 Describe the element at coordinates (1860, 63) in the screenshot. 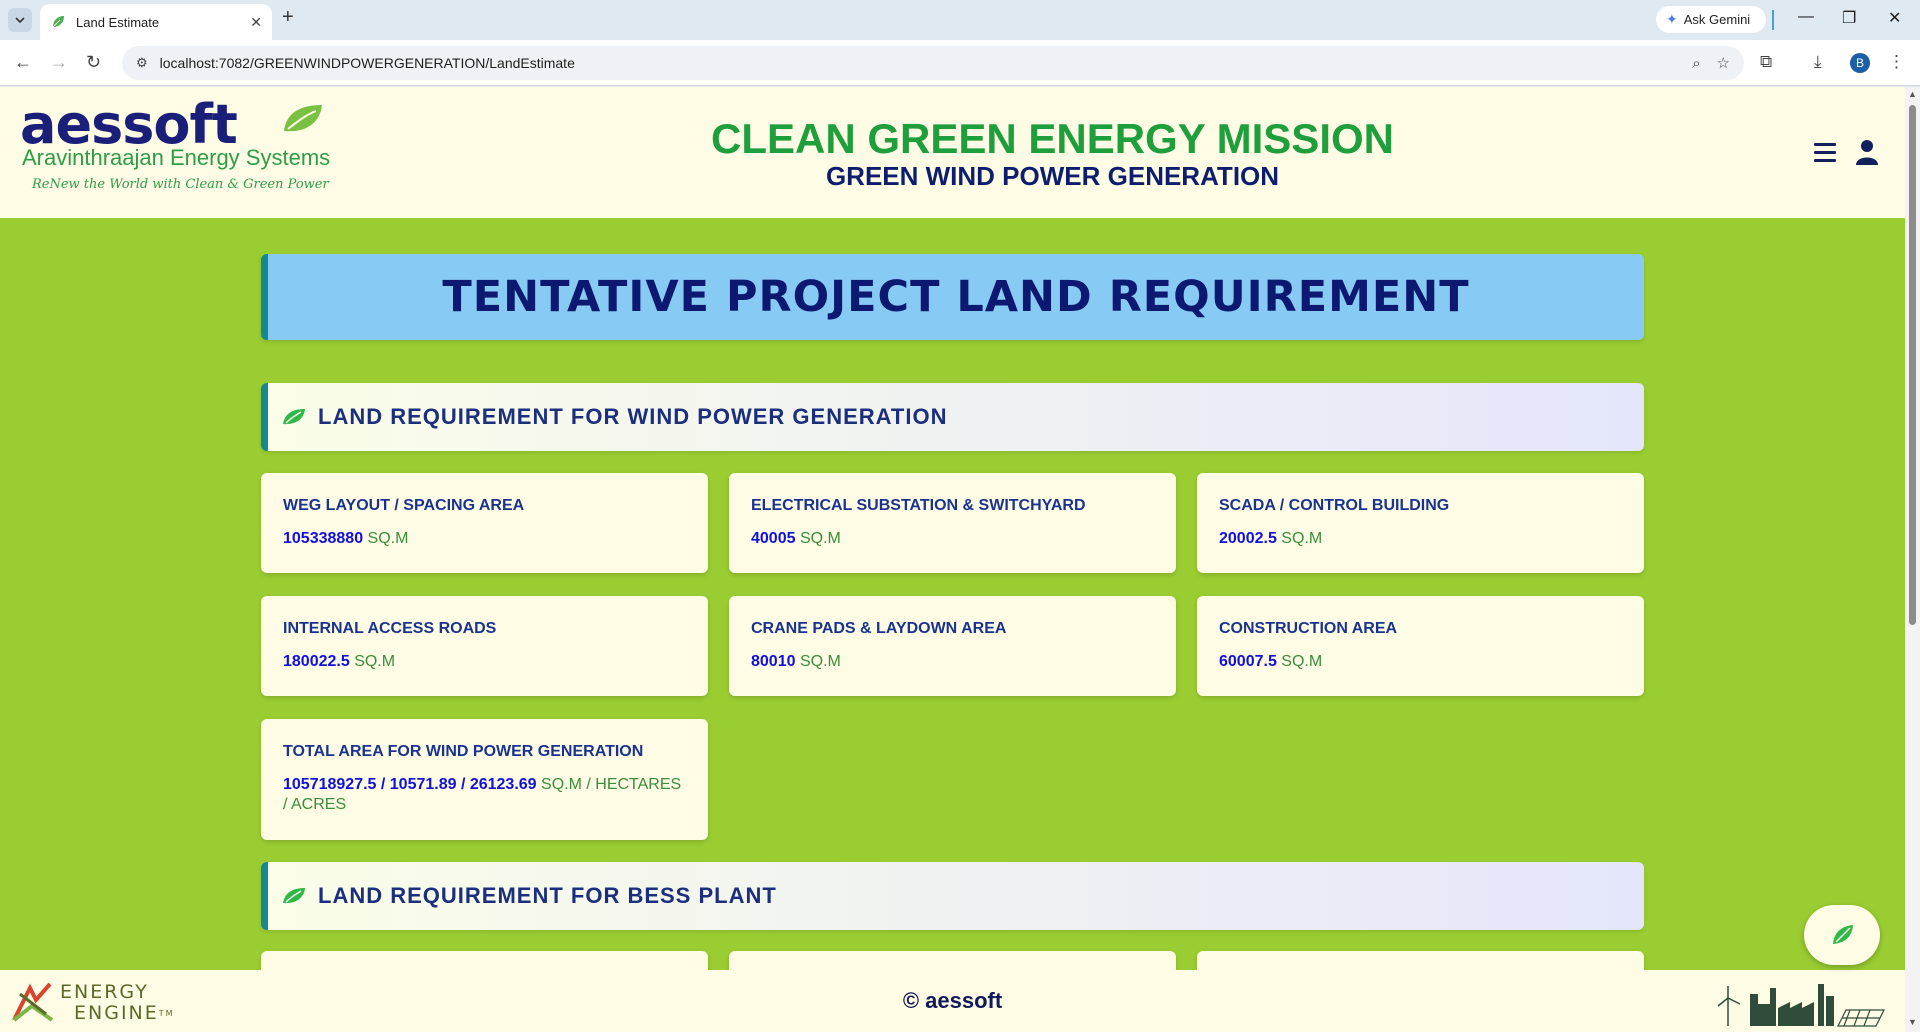

I see `profile-avatar: B` at that location.